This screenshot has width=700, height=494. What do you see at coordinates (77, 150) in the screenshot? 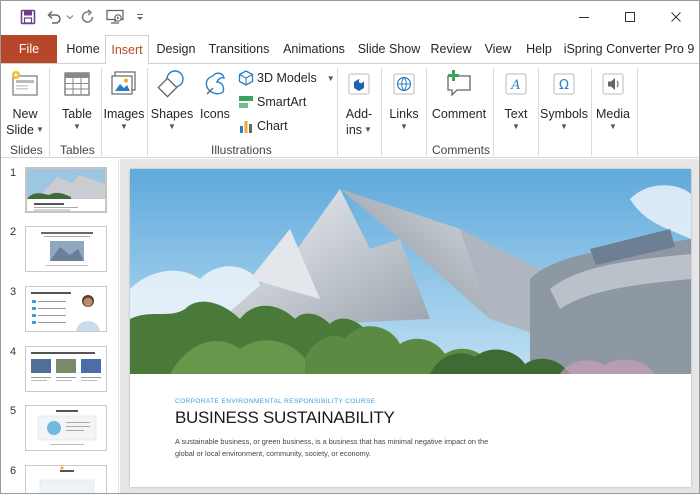
I see `group-label-tables: Tables` at bounding box center [77, 150].